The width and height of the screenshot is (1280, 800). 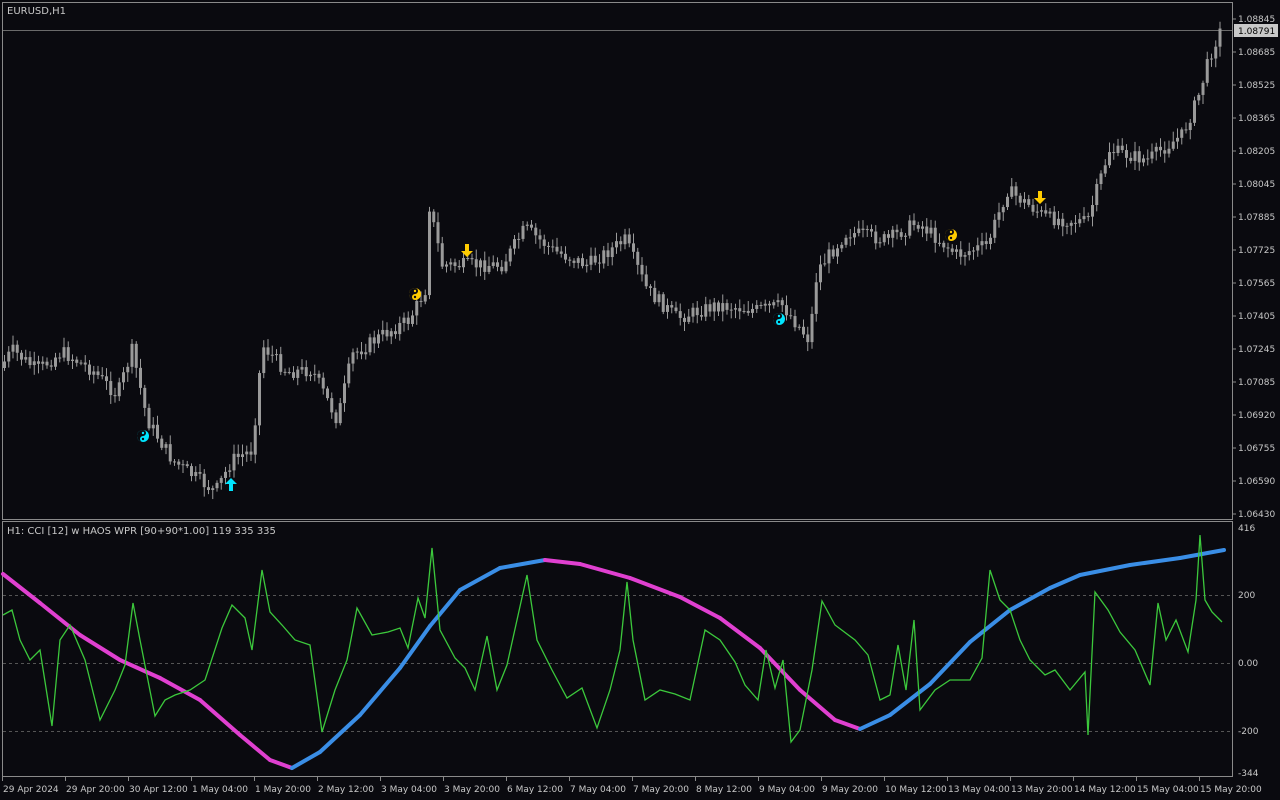 I want to click on time-label: 2 May 12:00, so click(x=346, y=790).